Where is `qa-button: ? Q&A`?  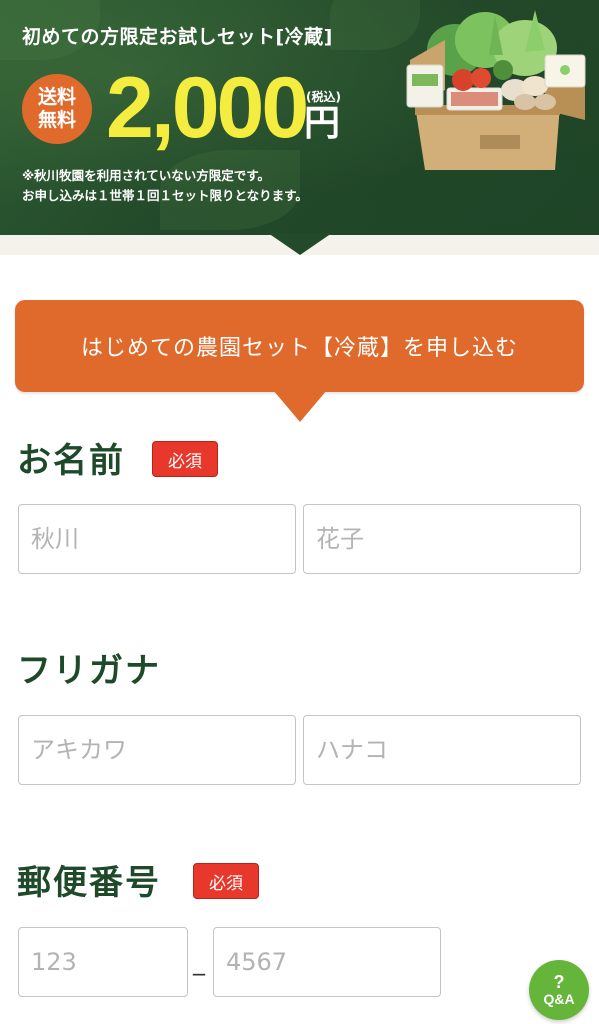 qa-button: ? Q&A is located at coordinates (559, 990).